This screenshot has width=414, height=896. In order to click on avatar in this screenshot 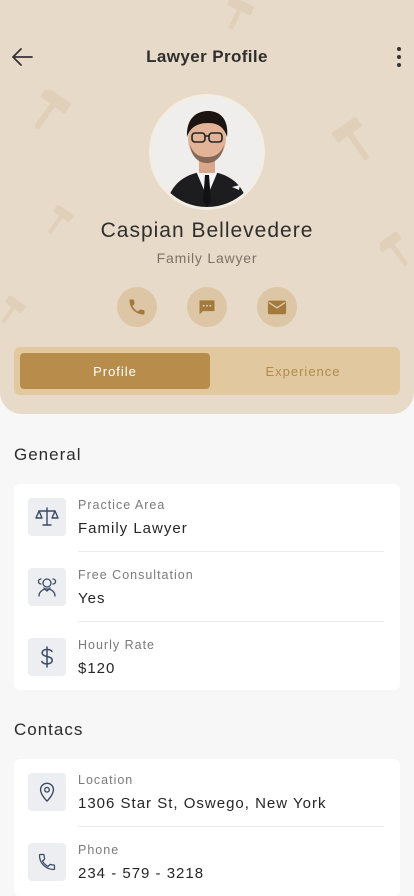, I will do `click(207, 152)`.